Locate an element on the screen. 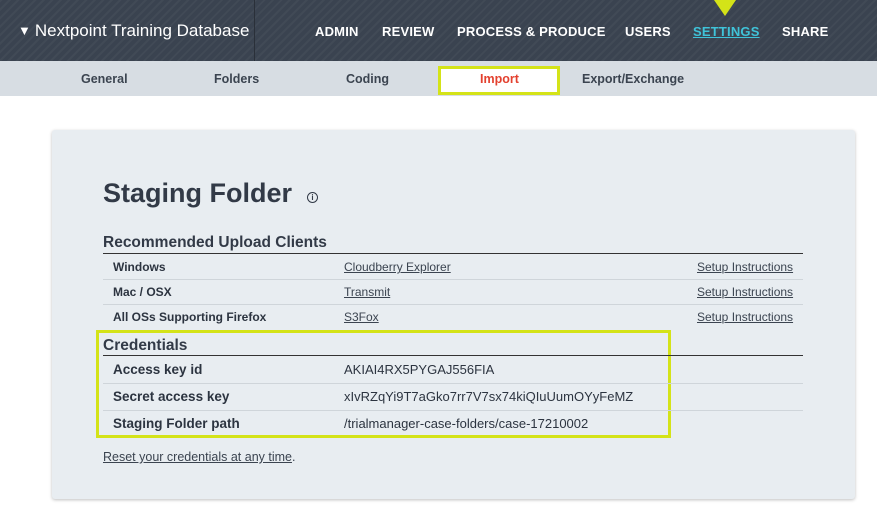 The image size is (877, 522). nav-admin: ADMIN is located at coordinates (337, 31).